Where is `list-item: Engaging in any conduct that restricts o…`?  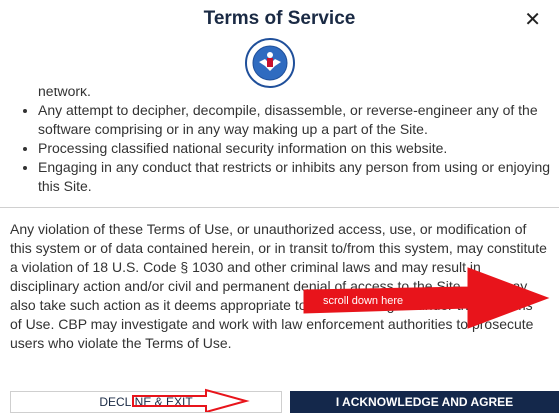 list-item: Engaging in any conduct that restricts o… is located at coordinates (298, 177).